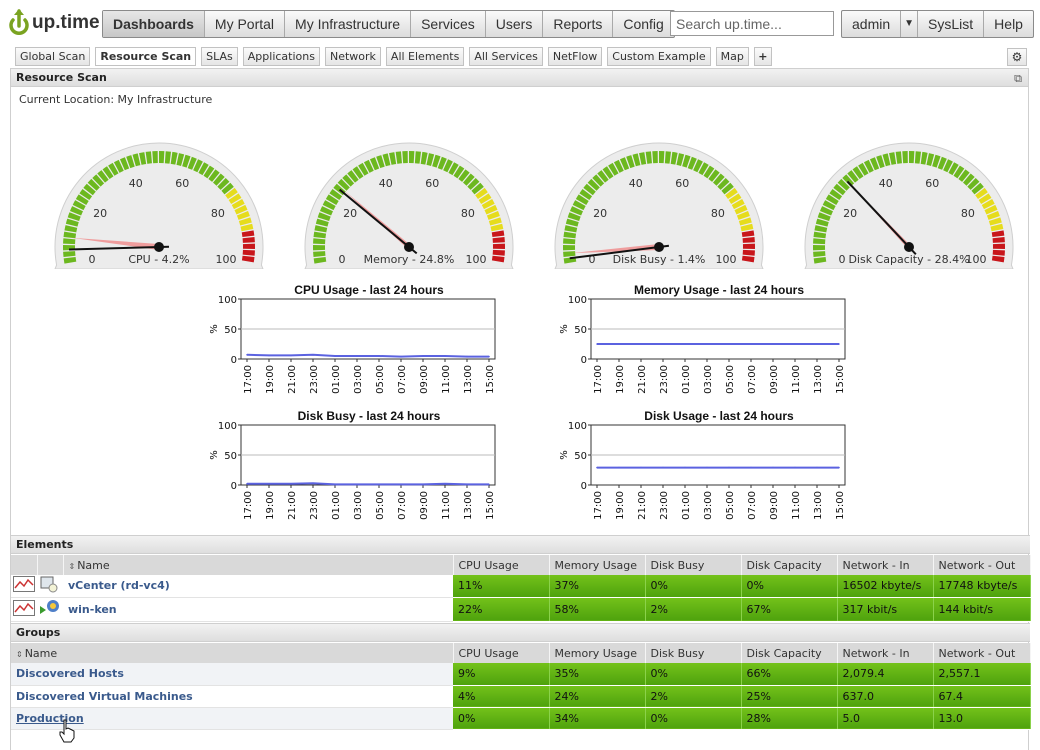 Image resolution: width=1040 pixels, height=750 pixels. What do you see at coordinates (243, 24) in the screenshot?
I see `nav-my-portal: My Portal` at bounding box center [243, 24].